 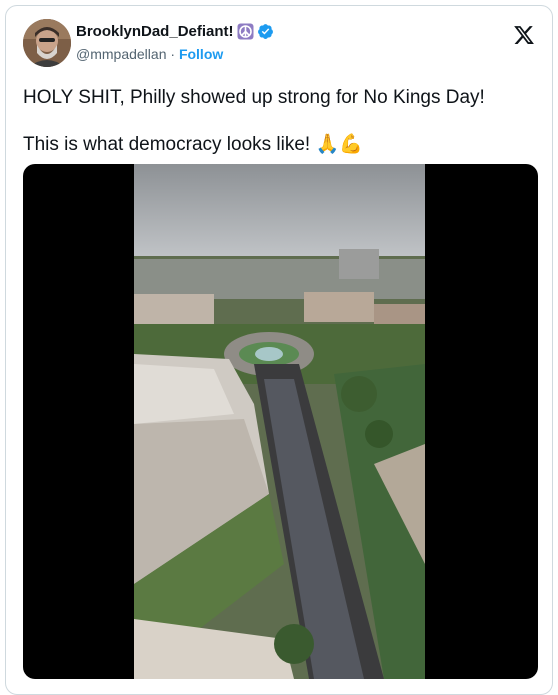 I want to click on avatar, so click(x=47, y=43).